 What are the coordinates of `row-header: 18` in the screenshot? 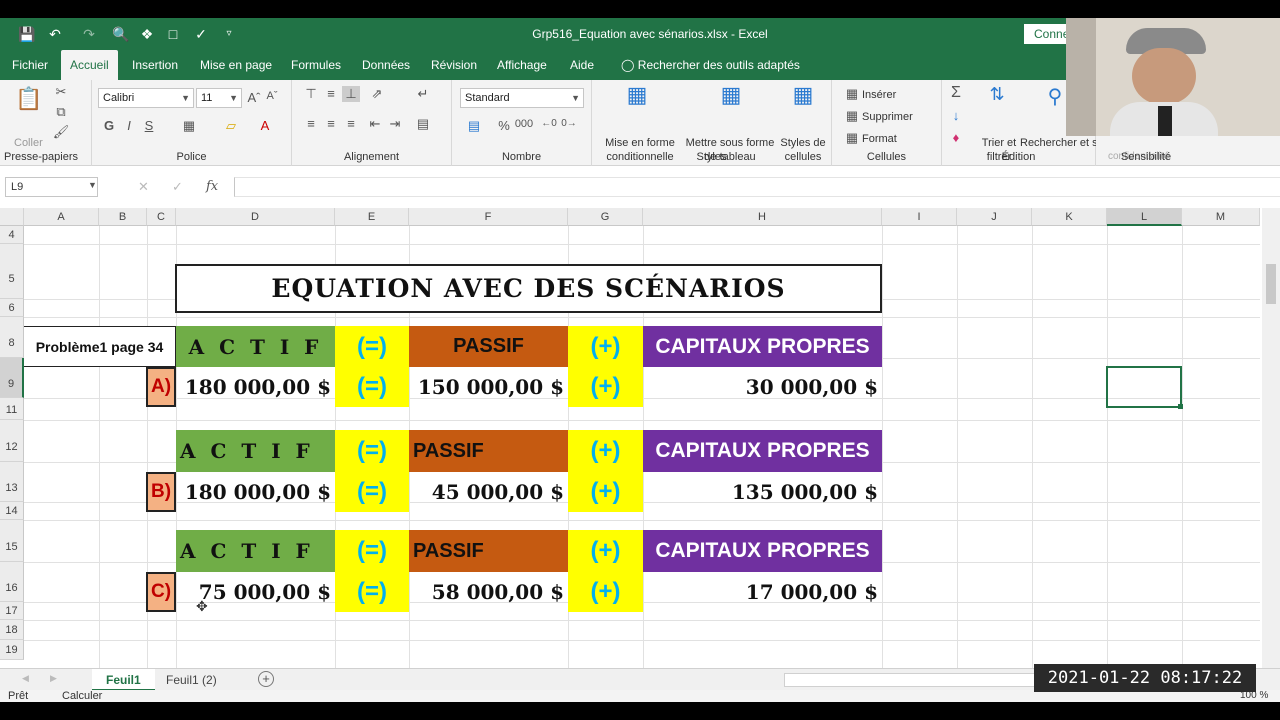 It's located at (12, 630).